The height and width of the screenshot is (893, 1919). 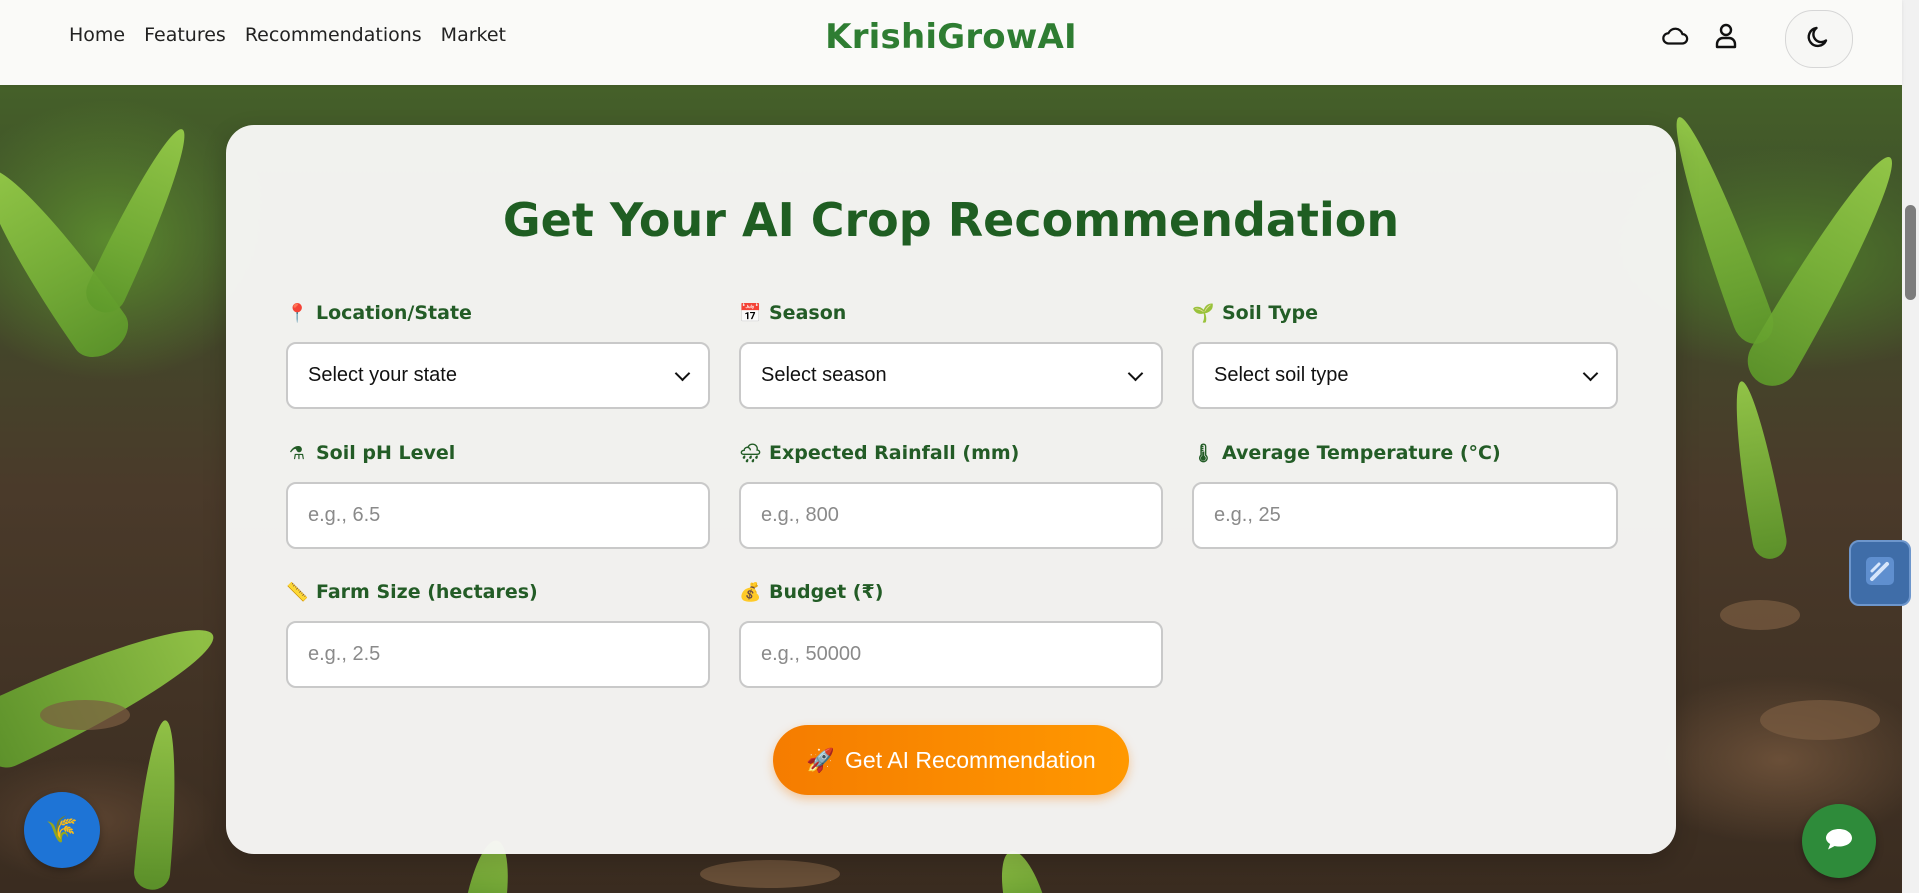 I want to click on field-soil-ph: ⚗ Soil pH Level e.g., 6.5, so click(x=498, y=494).